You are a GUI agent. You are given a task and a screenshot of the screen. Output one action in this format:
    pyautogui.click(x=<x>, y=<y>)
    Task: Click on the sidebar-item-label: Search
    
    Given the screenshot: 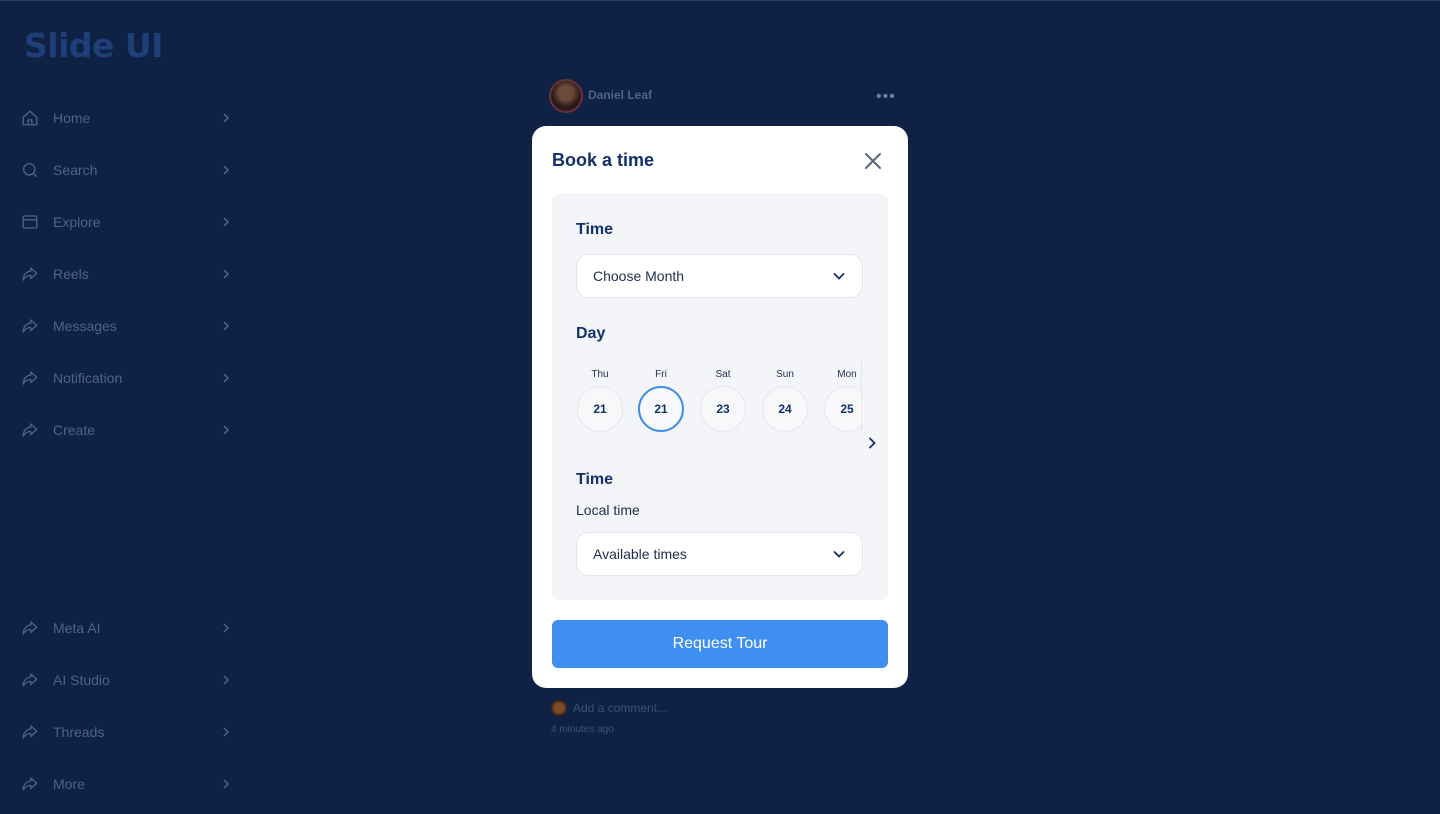 What is the action you would take?
    pyautogui.click(x=75, y=170)
    